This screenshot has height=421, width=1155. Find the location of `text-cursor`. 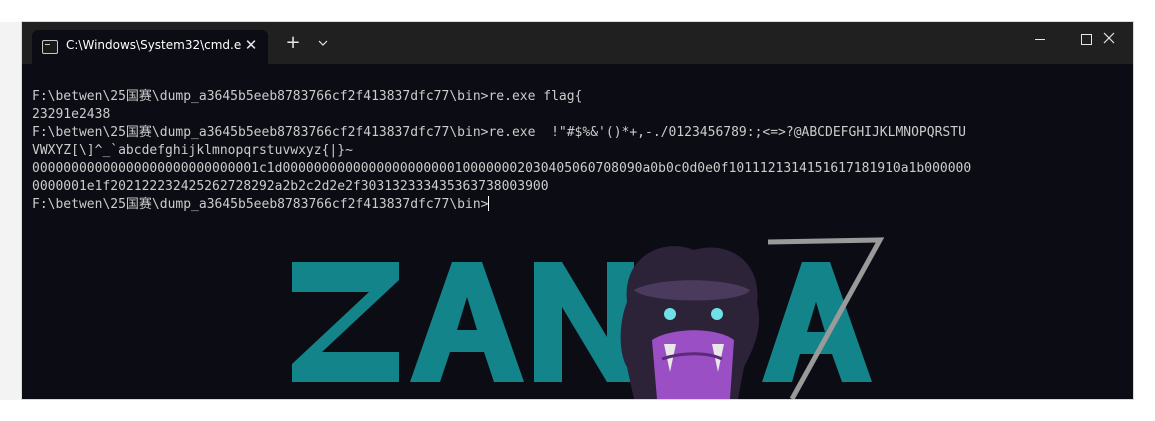

text-cursor is located at coordinates (489, 203).